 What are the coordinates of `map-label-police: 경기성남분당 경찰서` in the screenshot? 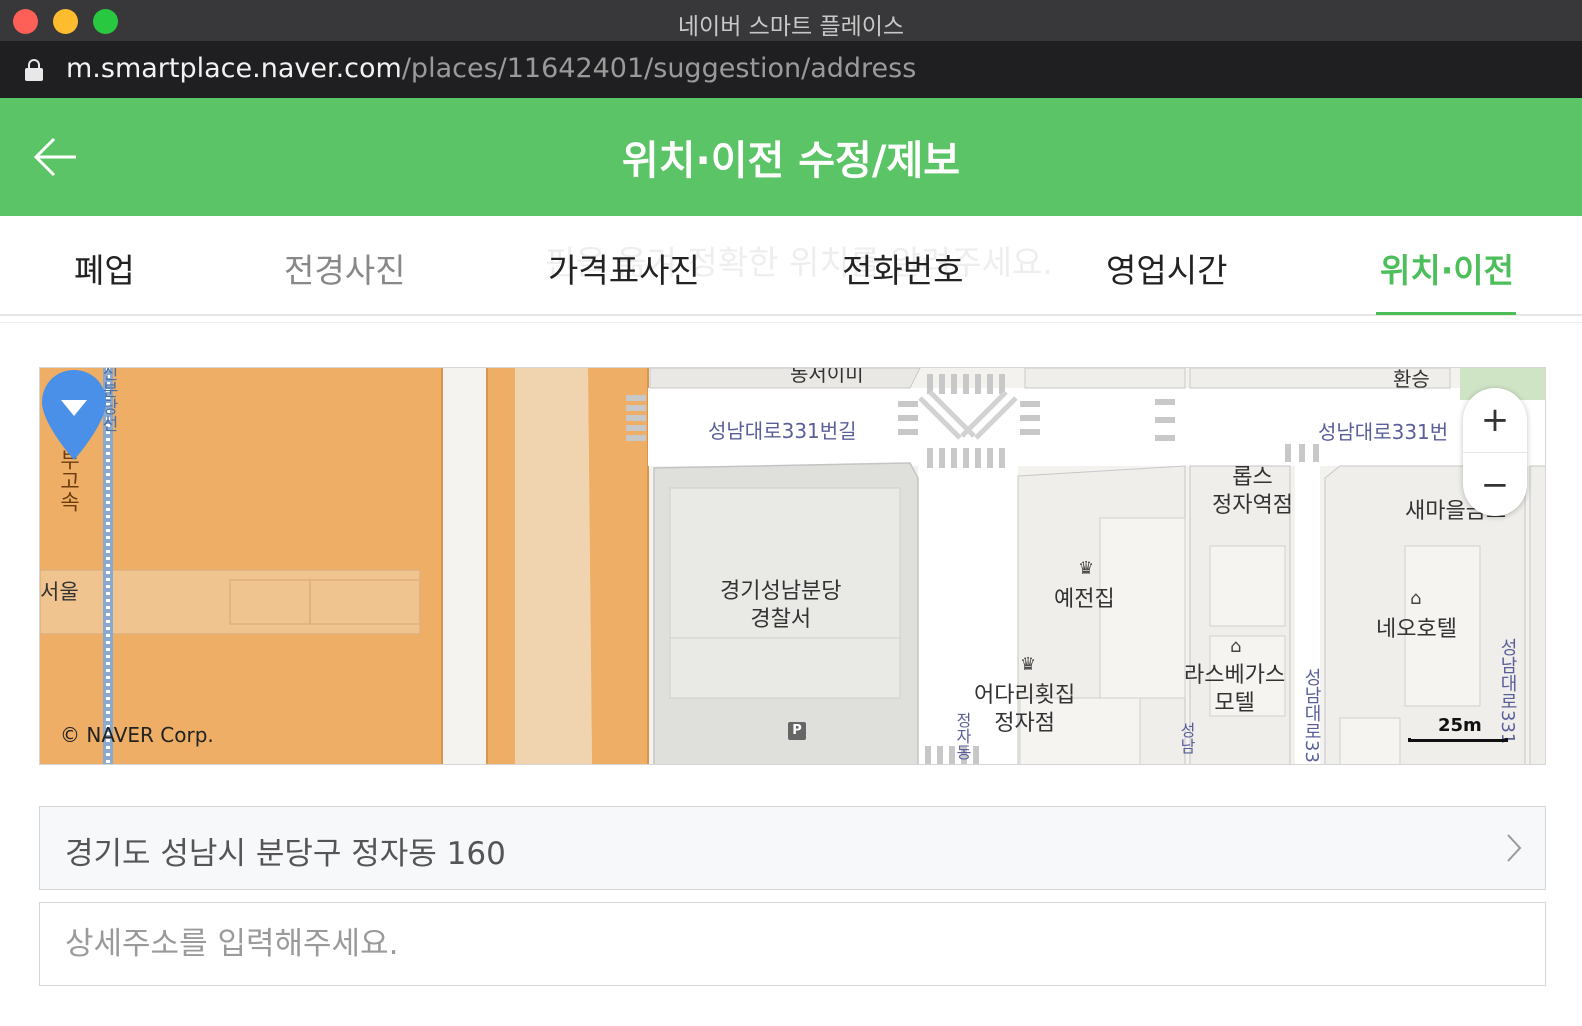 It's located at (781, 605).